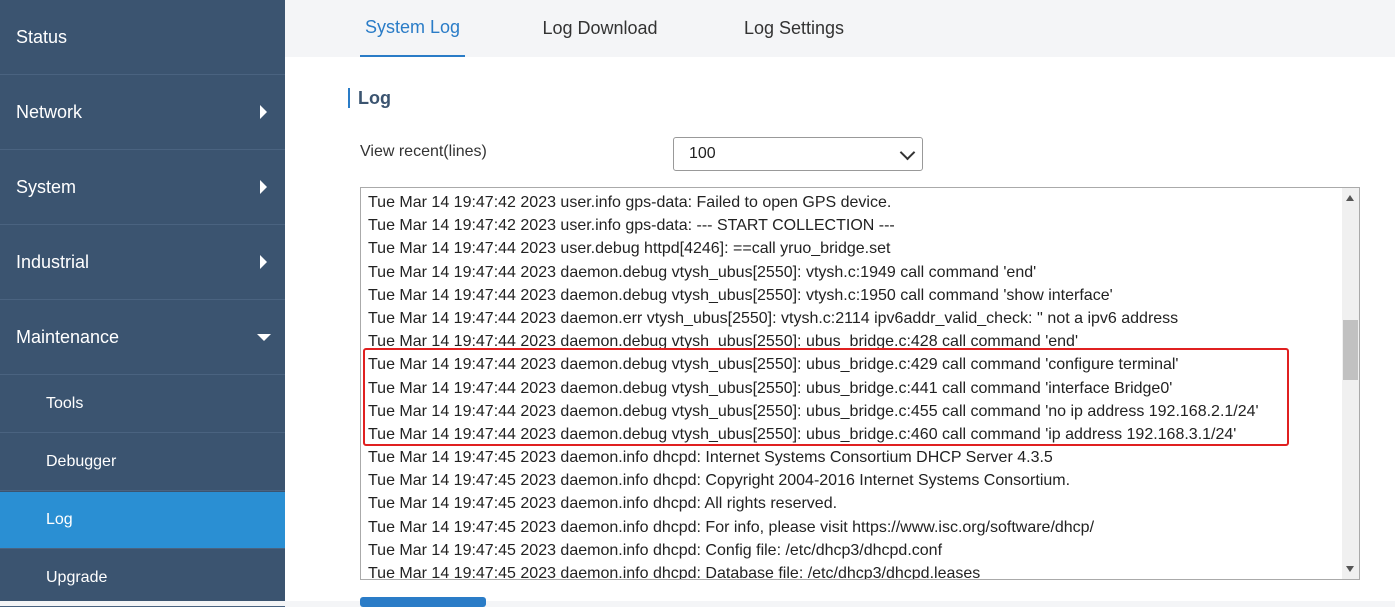 The height and width of the screenshot is (607, 1395). Describe the element at coordinates (1350, 198) in the screenshot. I see `scroll-up-icon` at that location.